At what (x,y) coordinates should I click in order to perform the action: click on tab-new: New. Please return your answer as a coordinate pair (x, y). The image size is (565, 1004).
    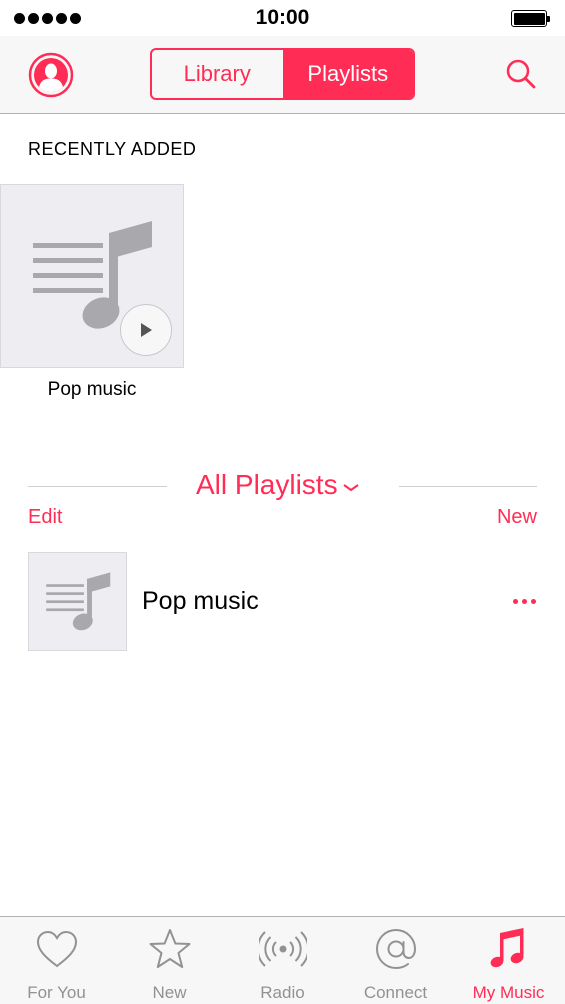
    Looking at the image, I should click on (169, 960).